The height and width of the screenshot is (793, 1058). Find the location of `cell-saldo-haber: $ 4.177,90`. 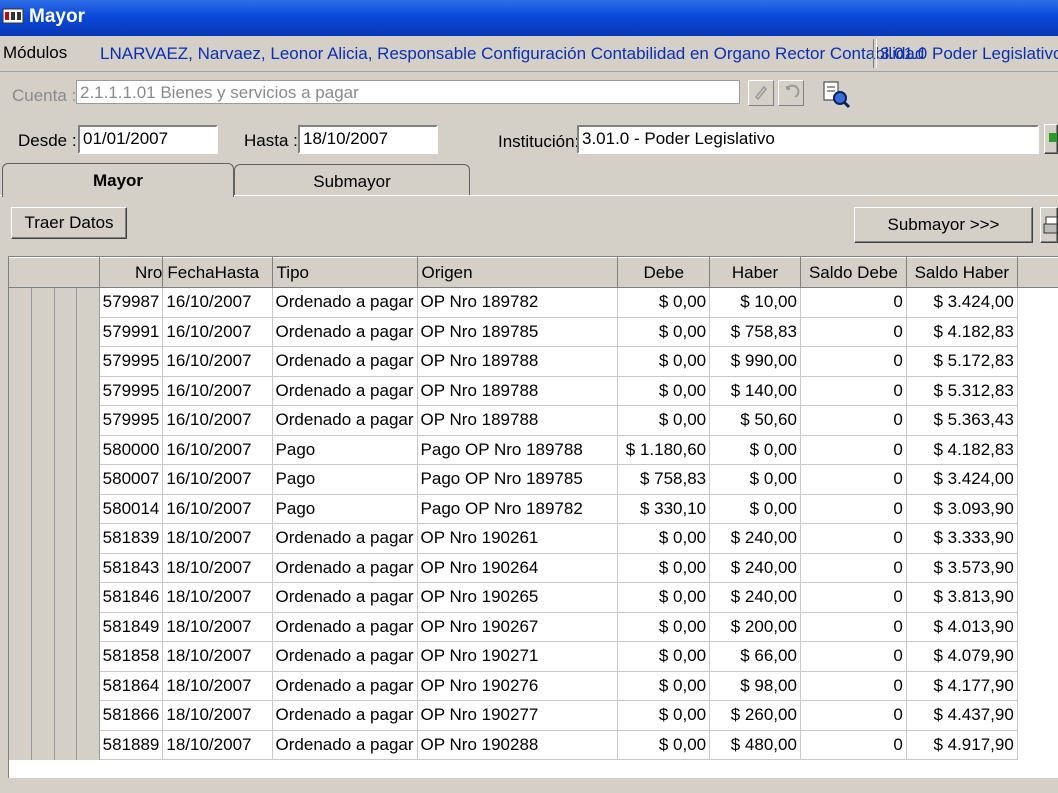

cell-saldo-haber: $ 4.177,90 is located at coordinates (962, 686).